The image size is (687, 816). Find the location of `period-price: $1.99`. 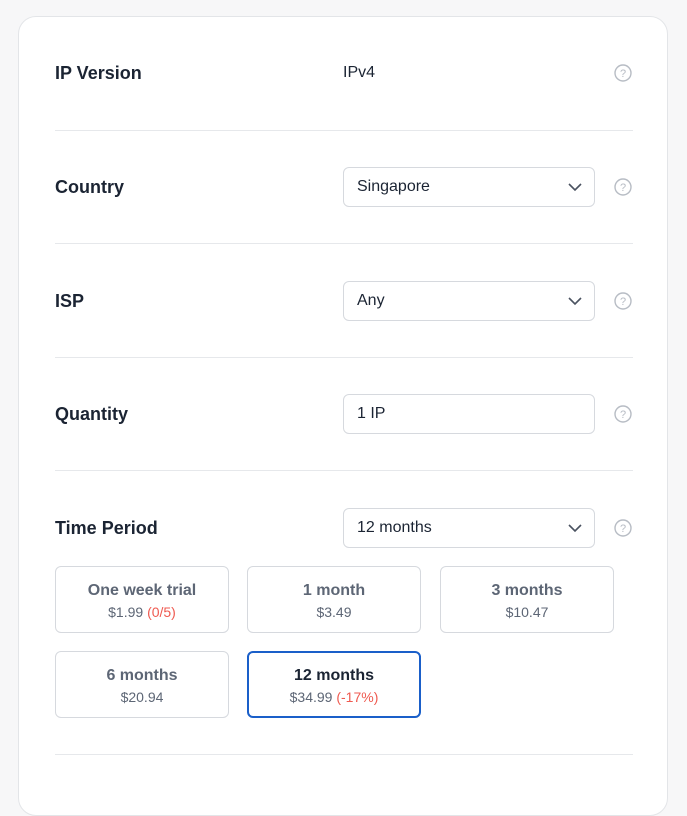

period-price: $1.99 is located at coordinates (126, 612).